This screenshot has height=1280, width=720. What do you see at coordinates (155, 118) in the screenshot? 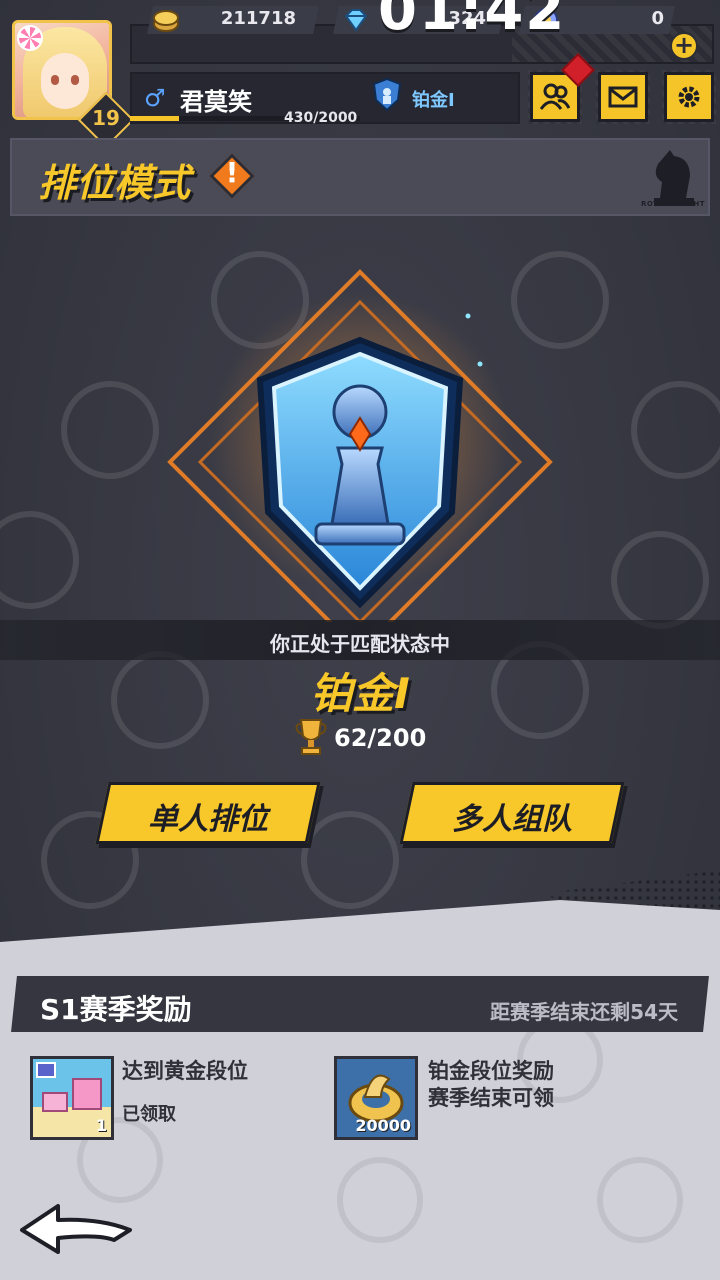
I see `xp-fill` at bounding box center [155, 118].